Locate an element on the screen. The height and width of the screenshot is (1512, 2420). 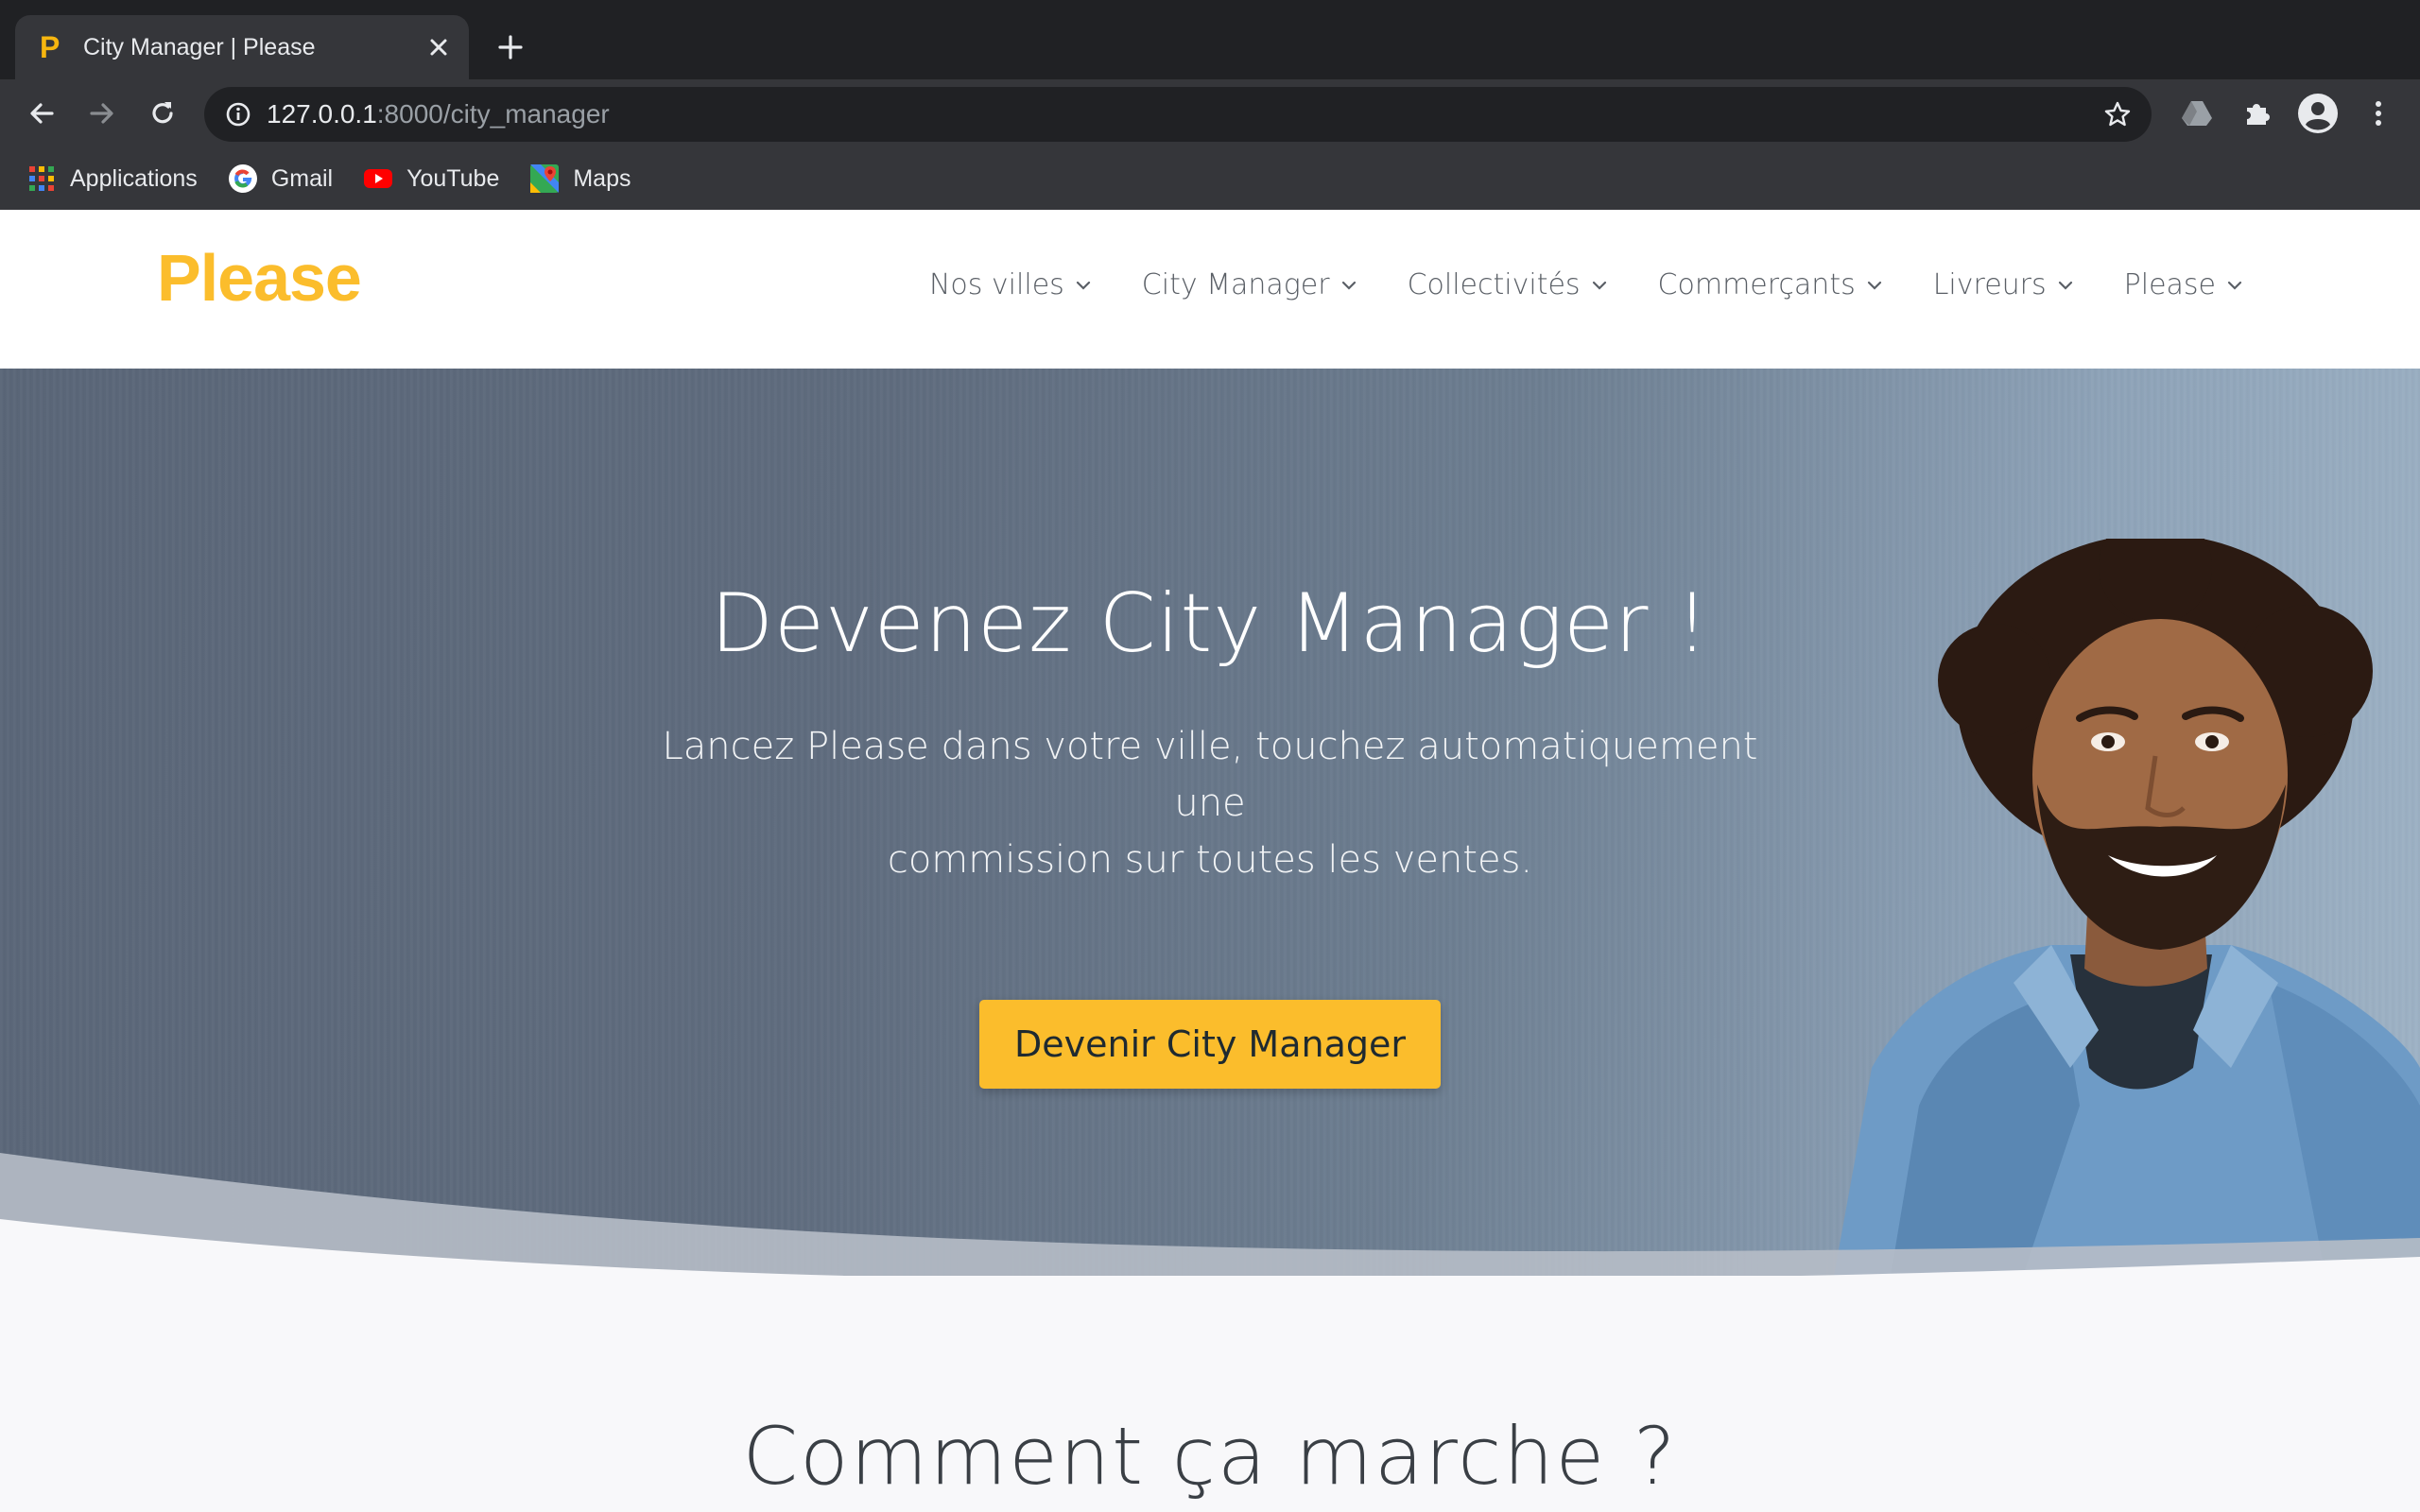
browser-toolbar: 127.0.0.1:8000/city_manager is located at coordinates (1210, 113).